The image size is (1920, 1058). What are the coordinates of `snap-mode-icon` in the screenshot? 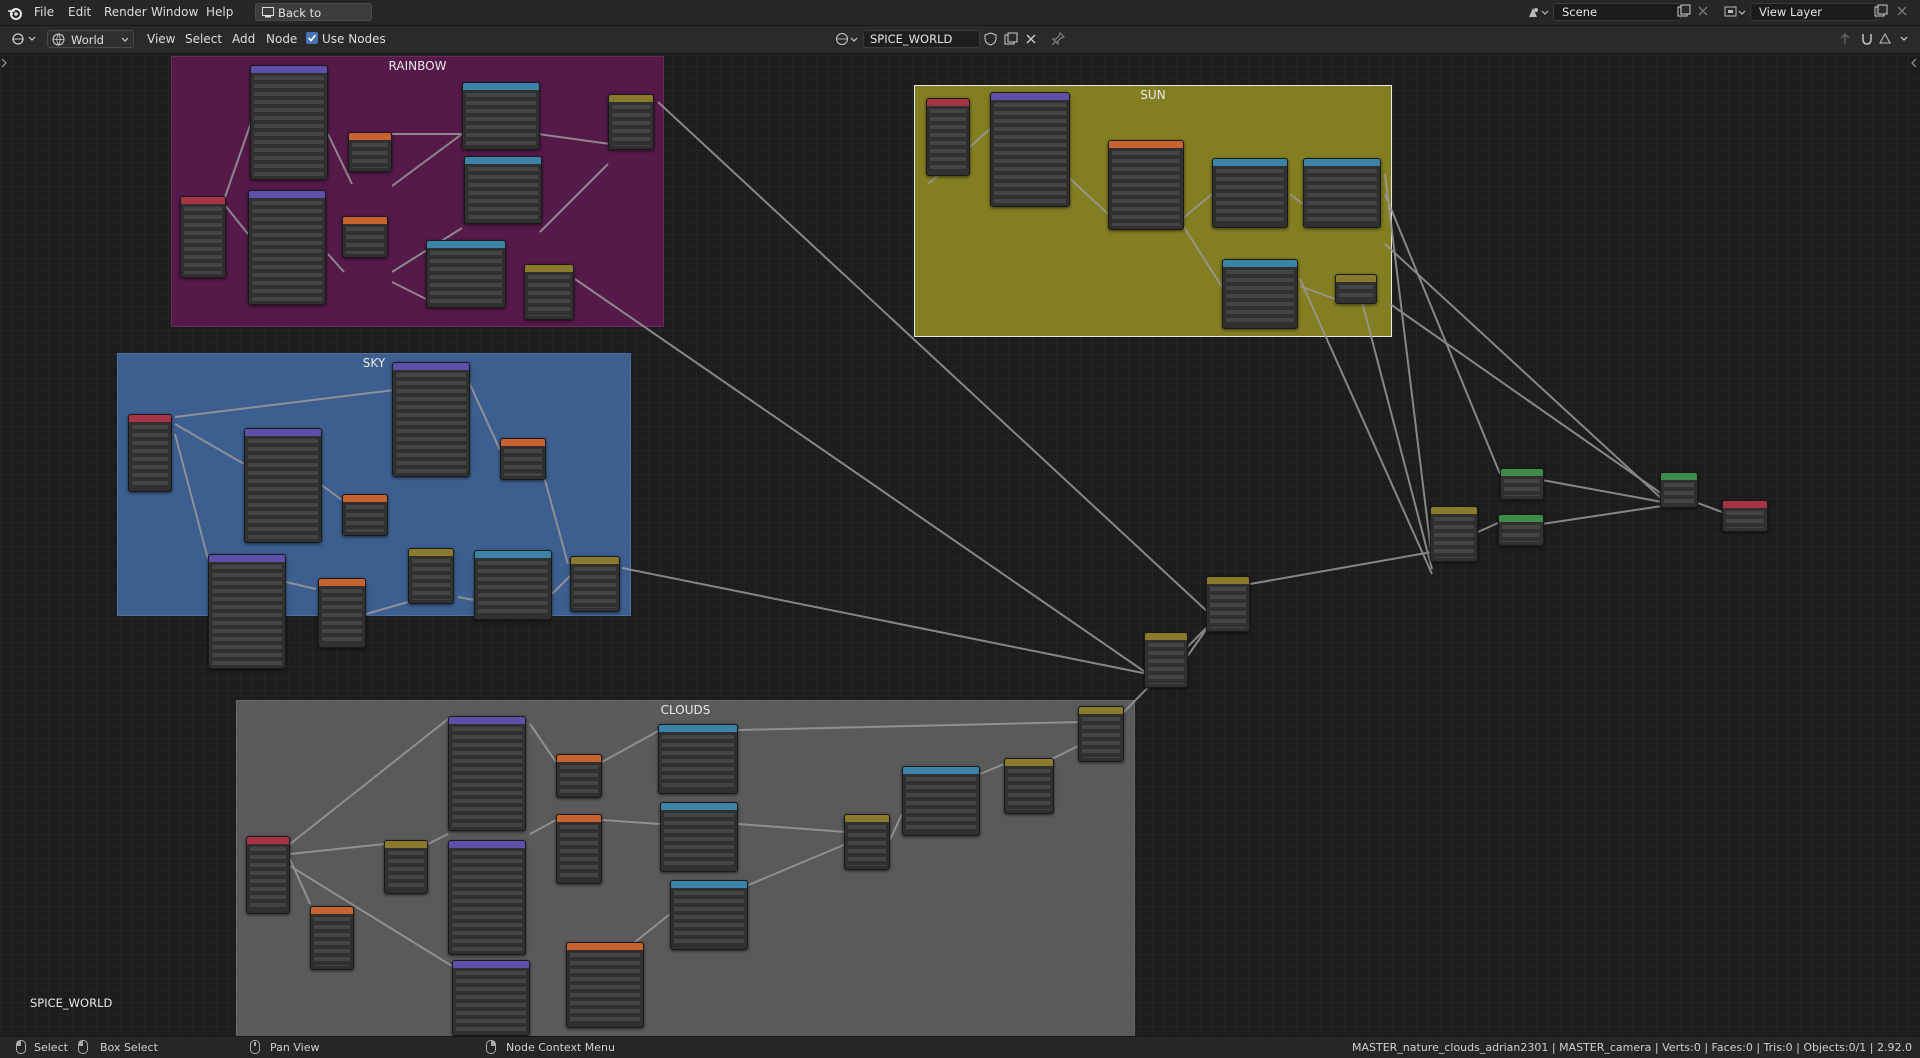 It's located at (1885, 39).